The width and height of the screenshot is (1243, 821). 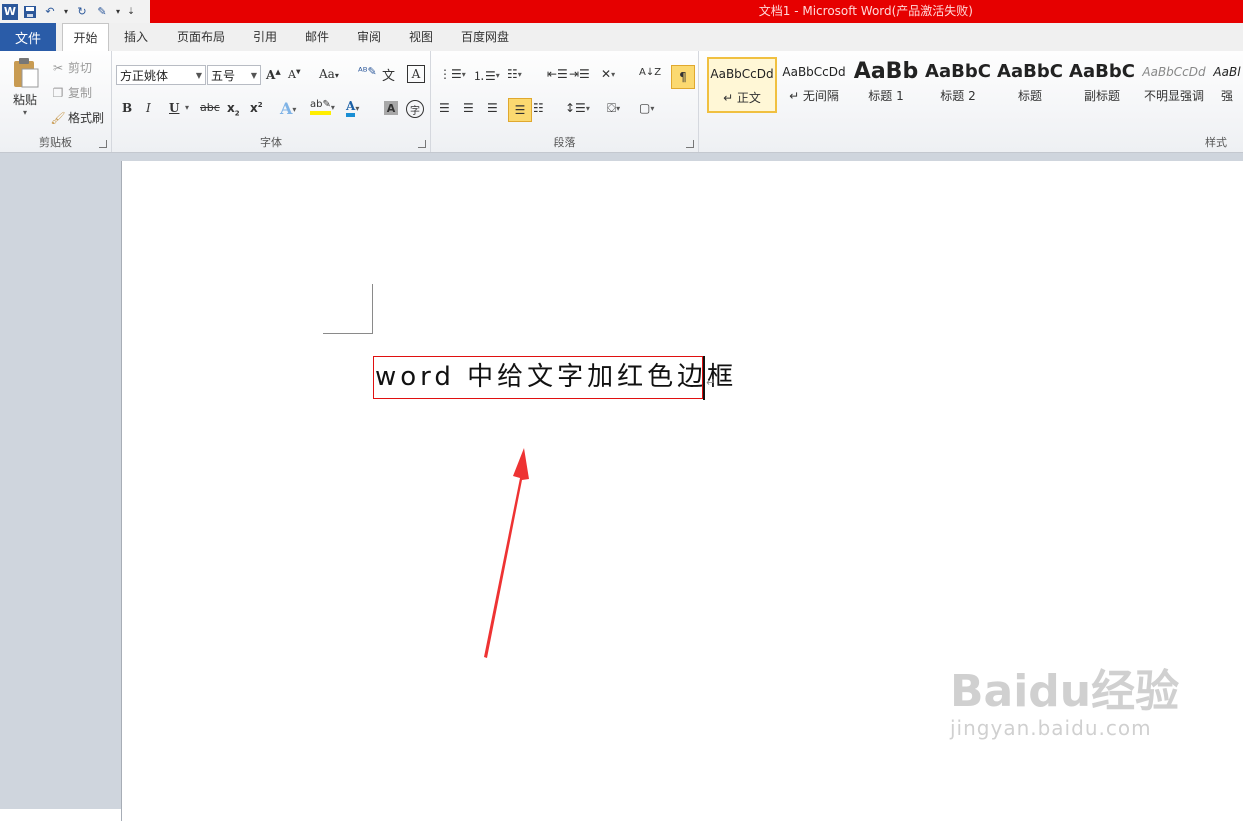 I want to click on font-size-select: 五号 ▼, so click(x=234, y=75).